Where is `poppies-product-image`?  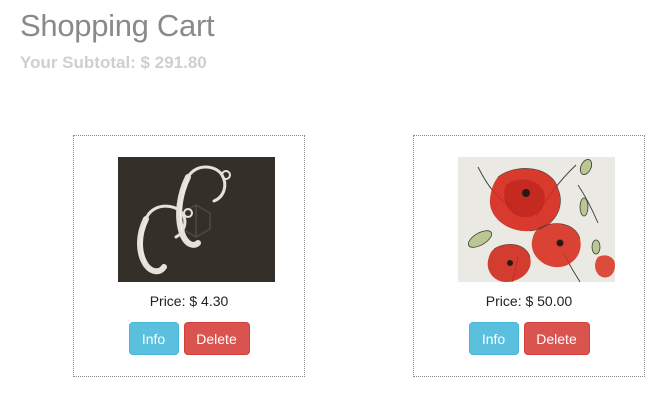 poppies-product-image is located at coordinates (536, 219).